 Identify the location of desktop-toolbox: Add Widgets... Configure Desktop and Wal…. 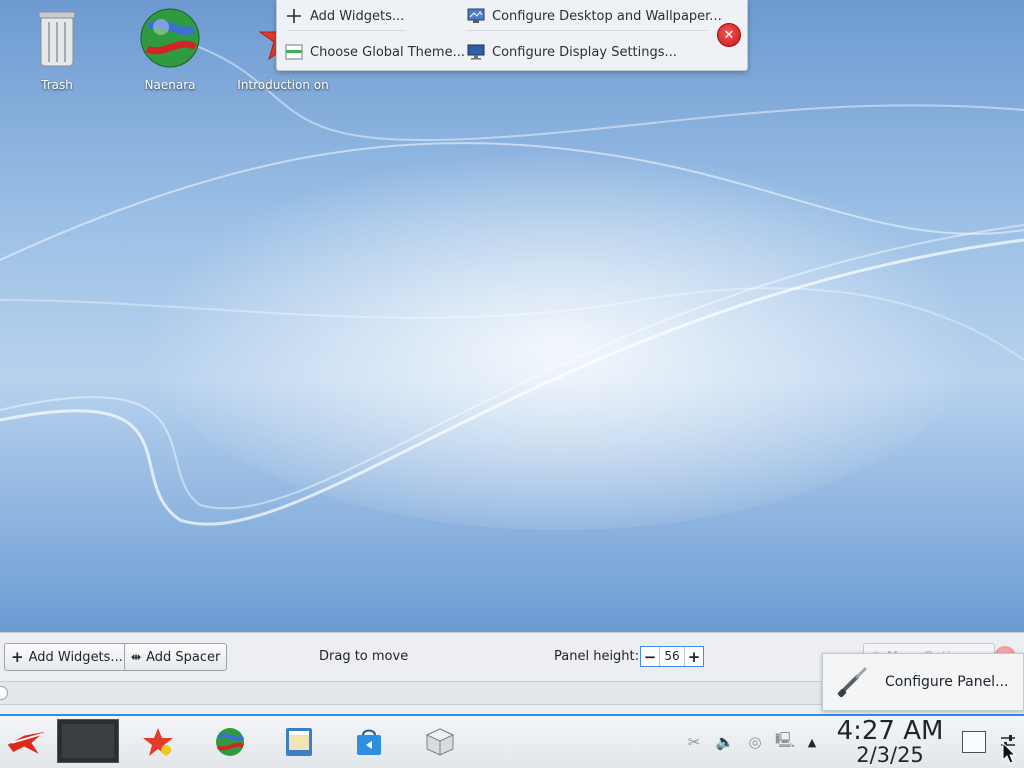
(512, 35).